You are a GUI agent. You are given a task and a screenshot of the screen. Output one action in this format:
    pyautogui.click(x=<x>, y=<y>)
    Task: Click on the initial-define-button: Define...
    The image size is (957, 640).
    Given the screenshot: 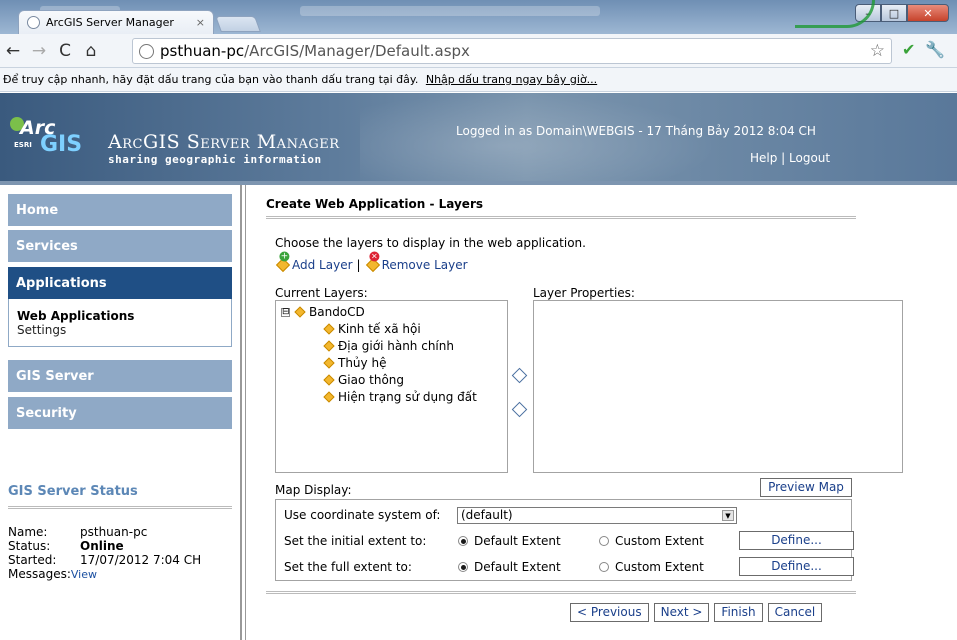 What is the action you would take?
    pyautogui.click(x=796, y=540)
    